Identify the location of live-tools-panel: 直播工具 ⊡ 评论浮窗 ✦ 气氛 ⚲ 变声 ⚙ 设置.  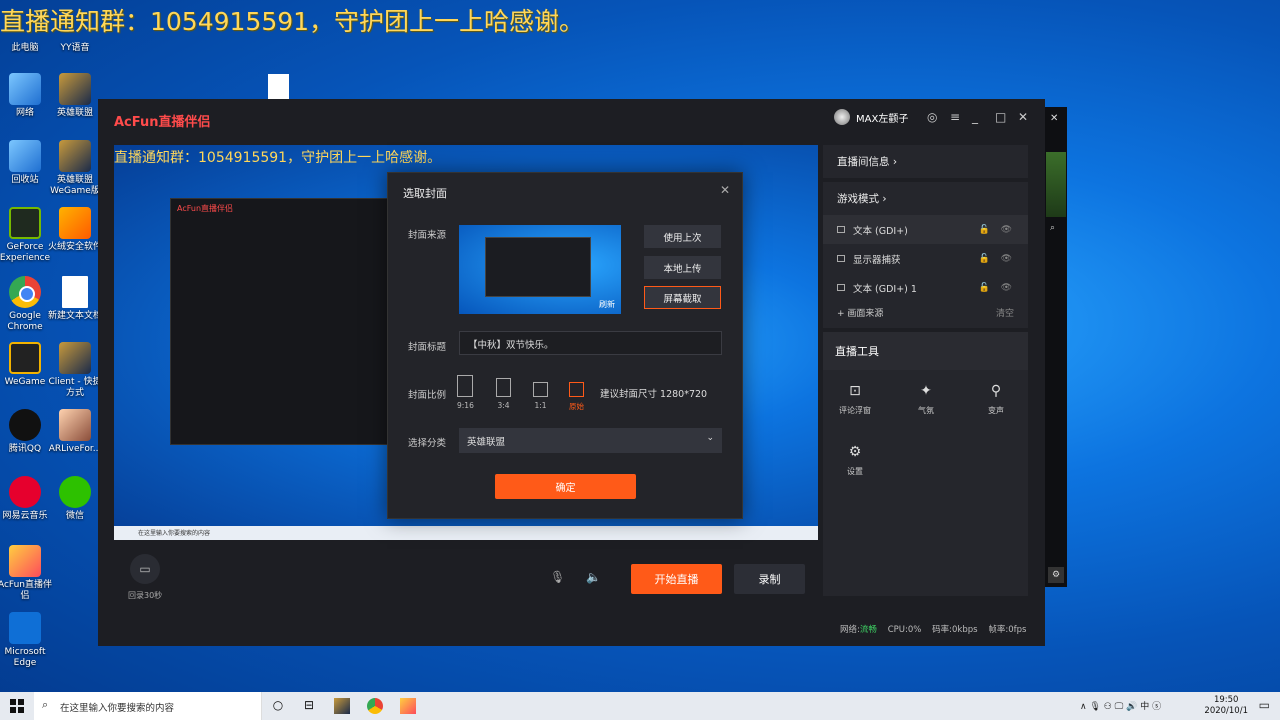
(925, 464).